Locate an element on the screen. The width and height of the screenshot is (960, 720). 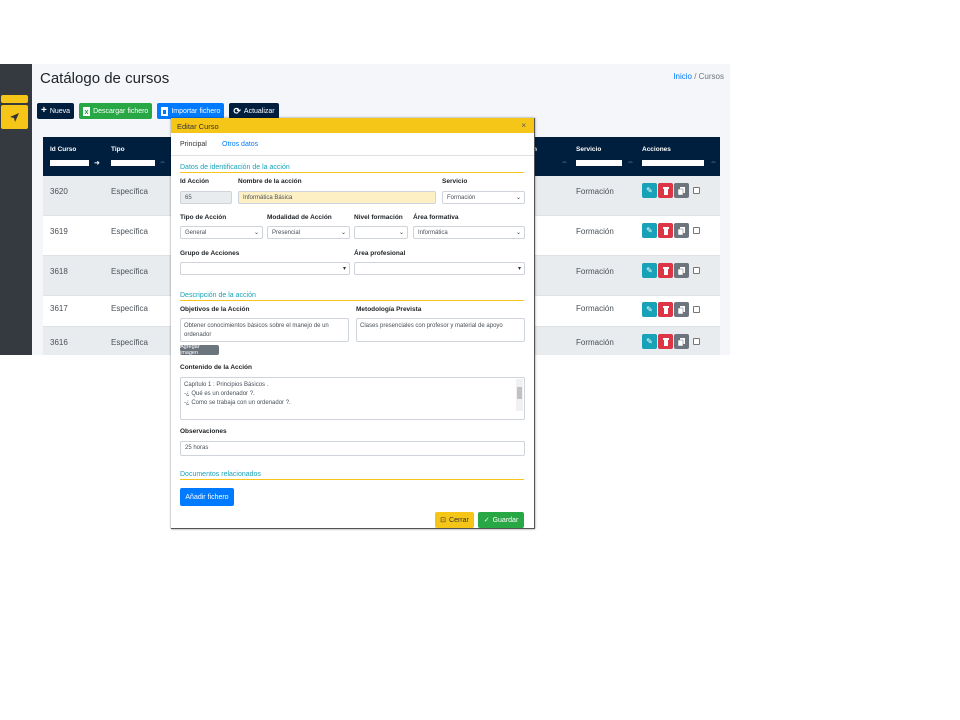
scrollbar-thumb is located at coordinates (519, 393).